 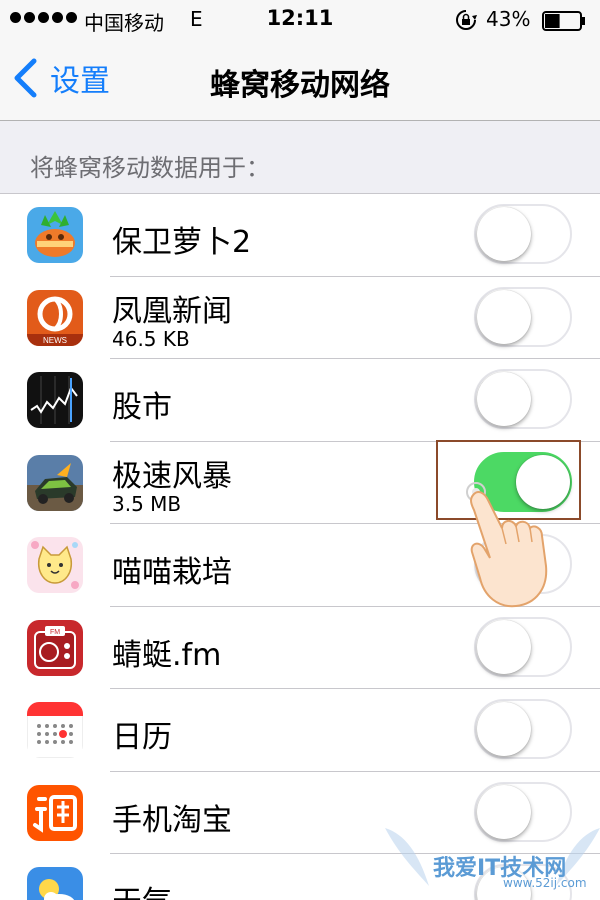 What do you see at coordinates (142, 737) in the screenshot?
I see `app-name: 日历` at bounding box center [142, 737].